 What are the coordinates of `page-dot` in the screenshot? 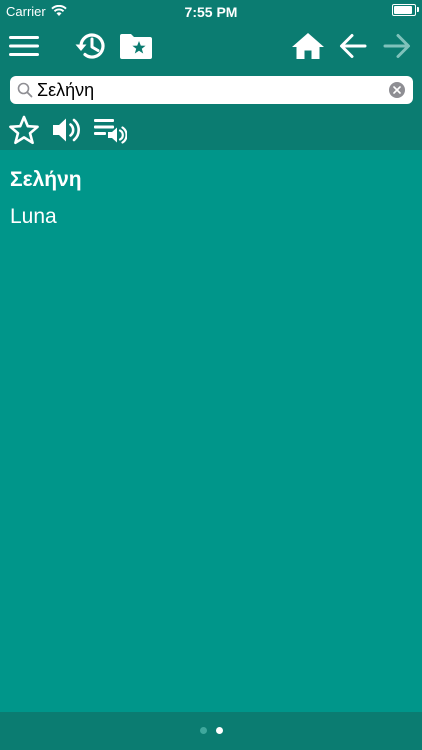 It's located at (203, 730).